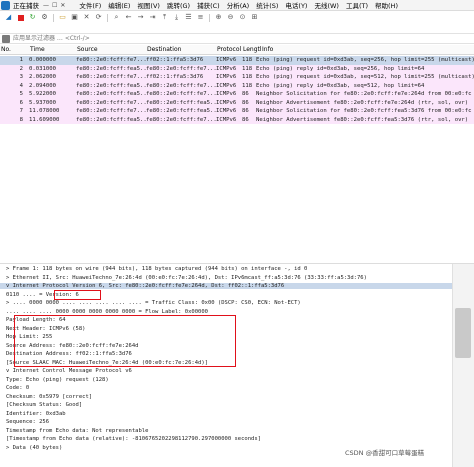 The height and width of the screenshot is (467, 474). Describe the element at coordinates (243, 38) in the screenshot. I see `display-filter-input` at that location.